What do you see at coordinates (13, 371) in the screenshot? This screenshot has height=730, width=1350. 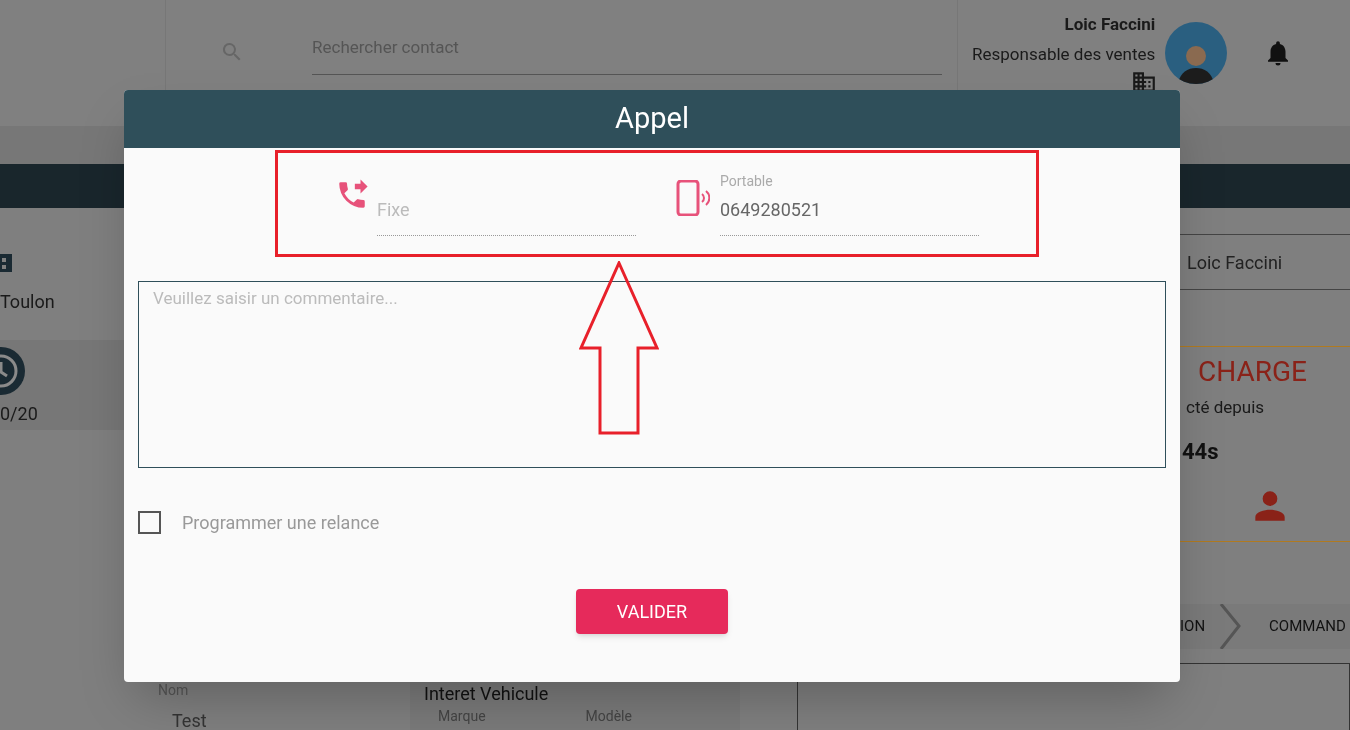 I see `clock-icon` at bounding box center [13, 371].